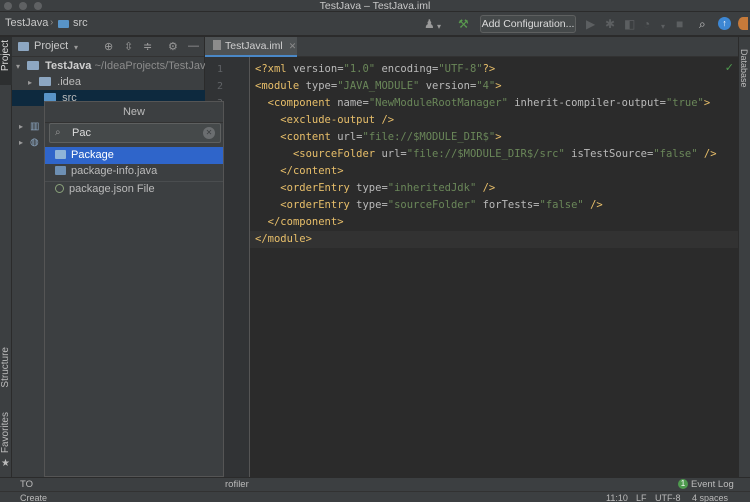 This screenshot has height=502, width=750. What do you see at coordinates (610, 24) in the screenshot?
I see `debug-icon: ✱` at bounding box center [610, 24].